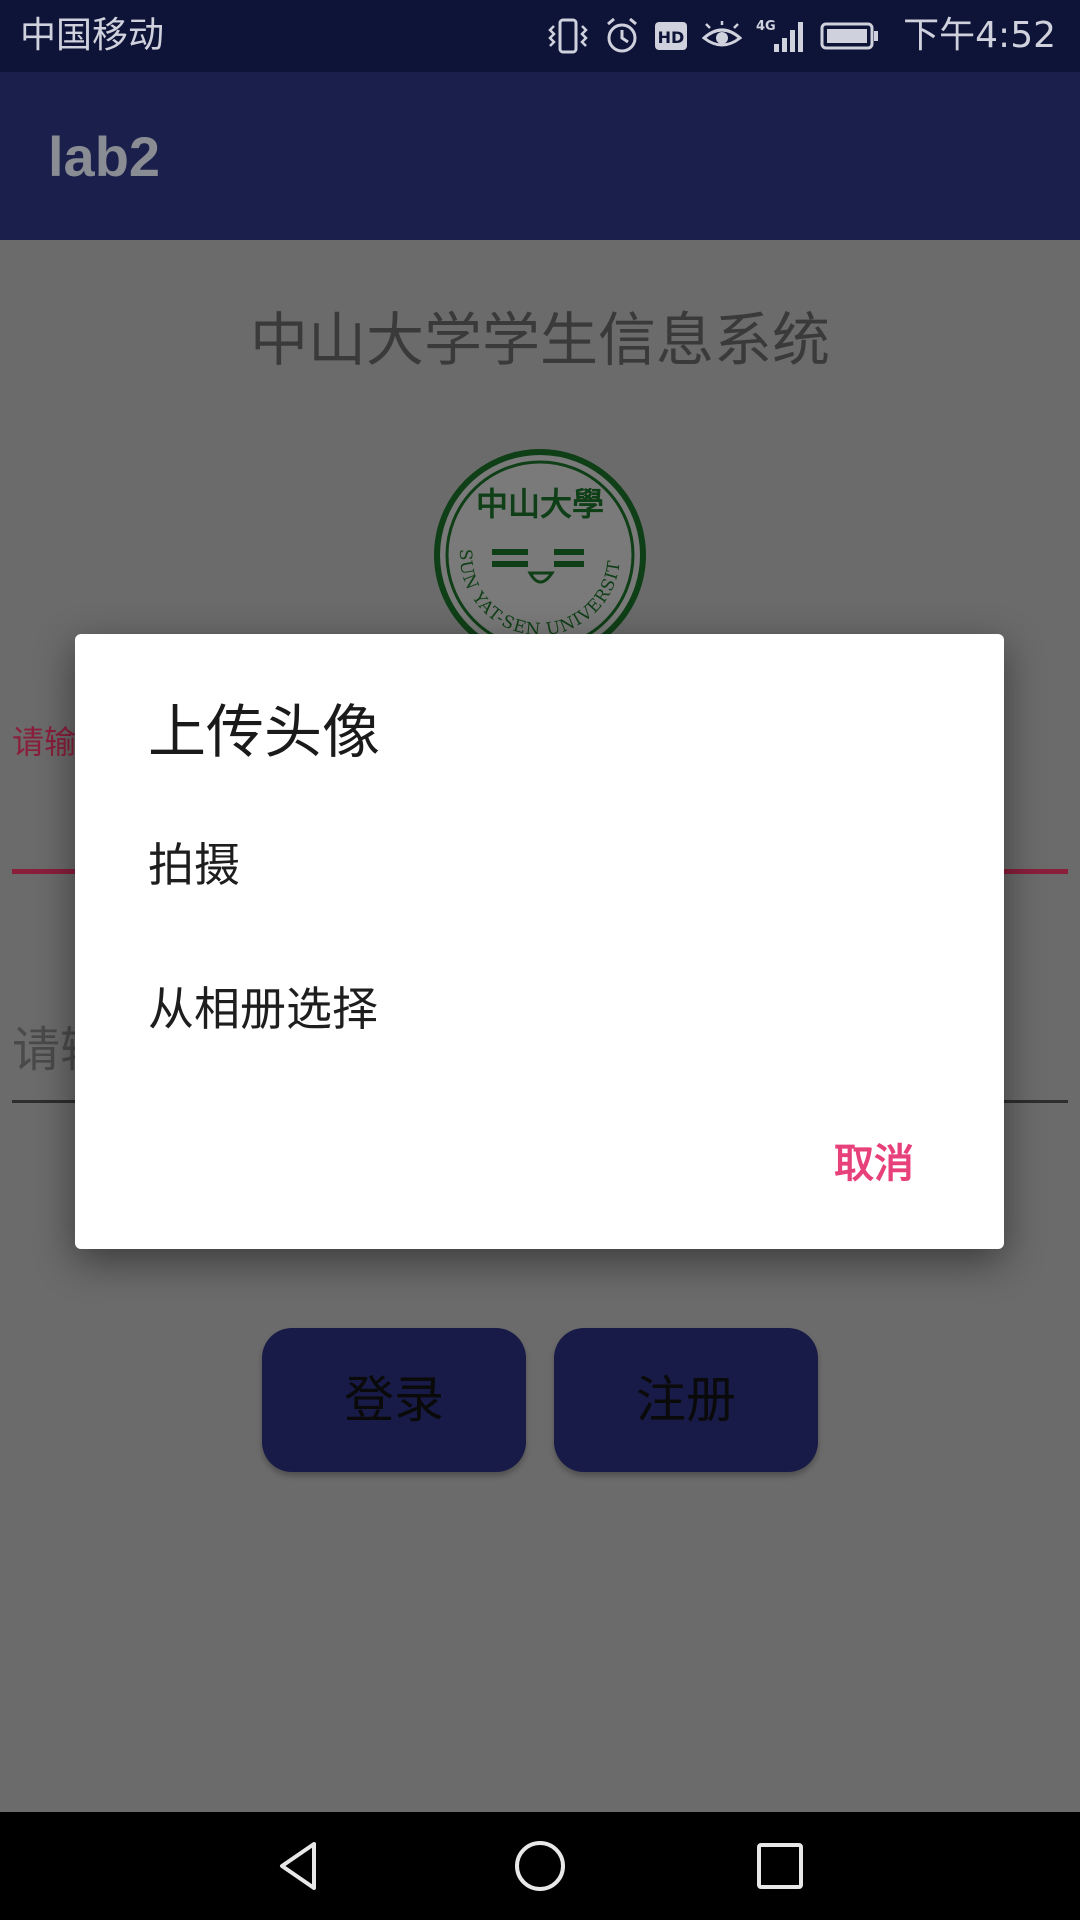  What do you see at coordinates (979, 35) in the screenshot?
I see `clock: 下午4:52` at bounding box center [979, 35].